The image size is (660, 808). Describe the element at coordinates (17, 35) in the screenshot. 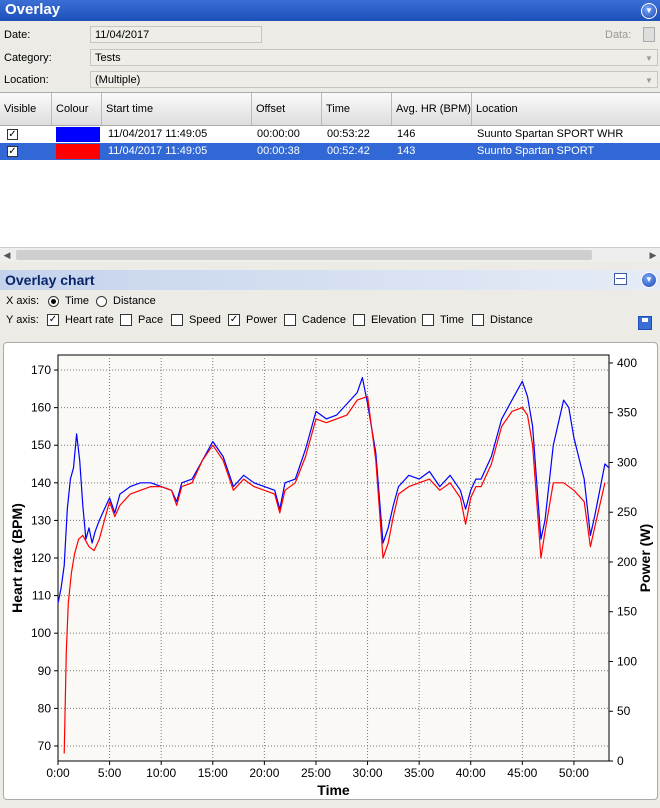

I see `date-label: Date:` at that location.